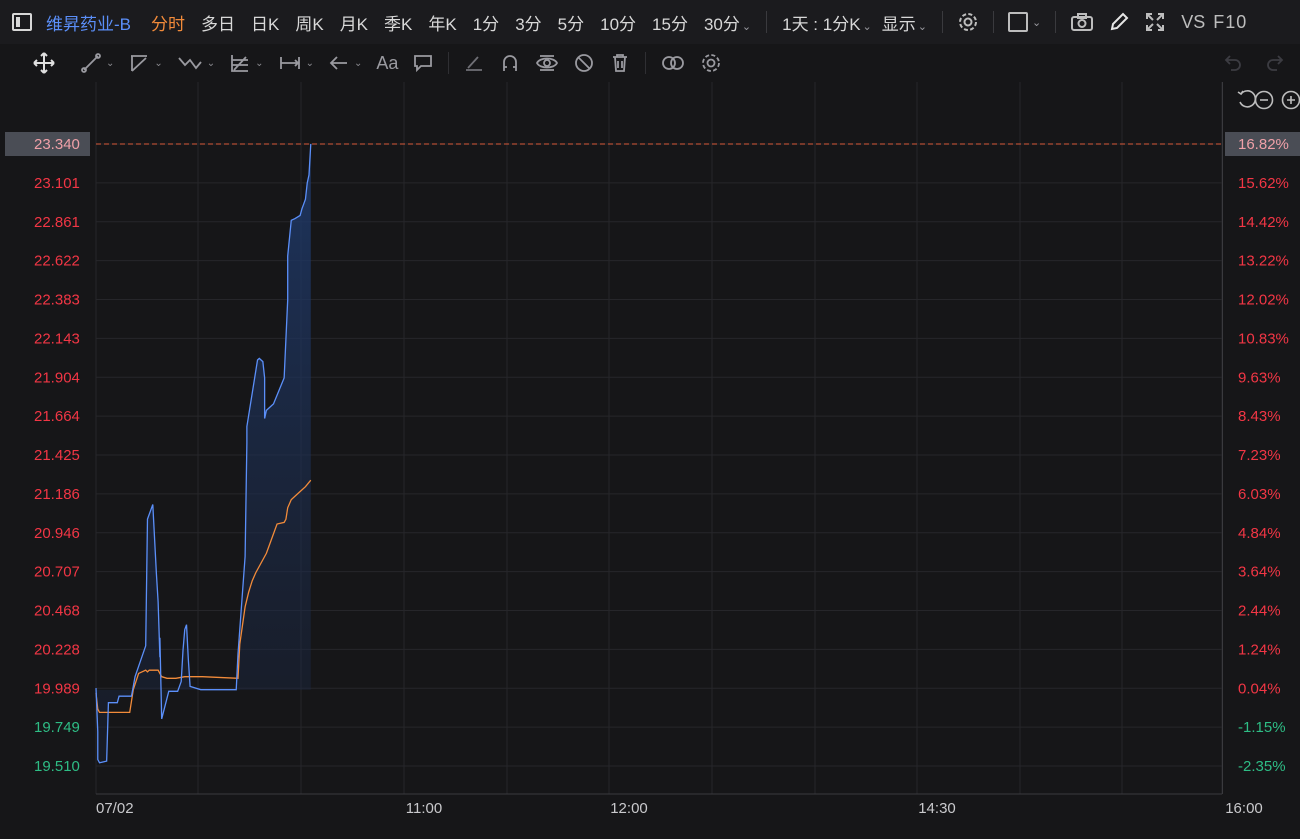  Describe the element at coordinates (196, 63) in the screenshot. I see `wave-tool-icon: ⌄` at that location.